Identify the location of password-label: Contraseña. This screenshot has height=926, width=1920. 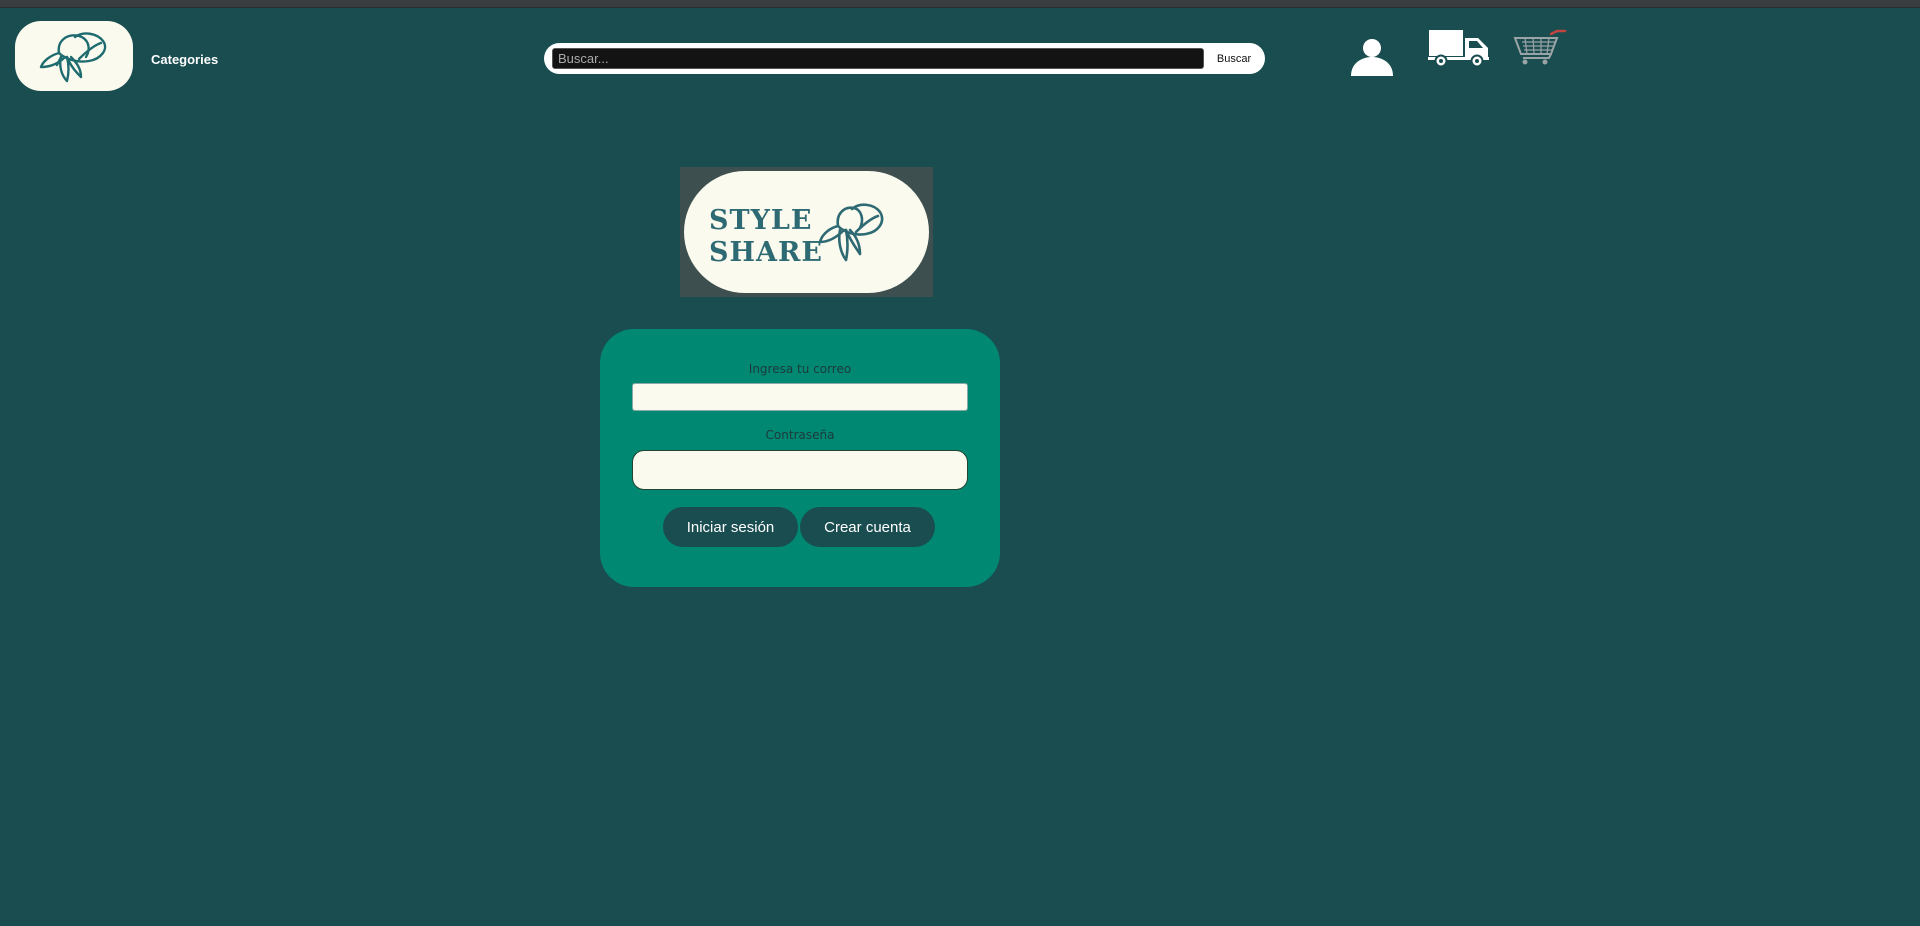
(800, 435).